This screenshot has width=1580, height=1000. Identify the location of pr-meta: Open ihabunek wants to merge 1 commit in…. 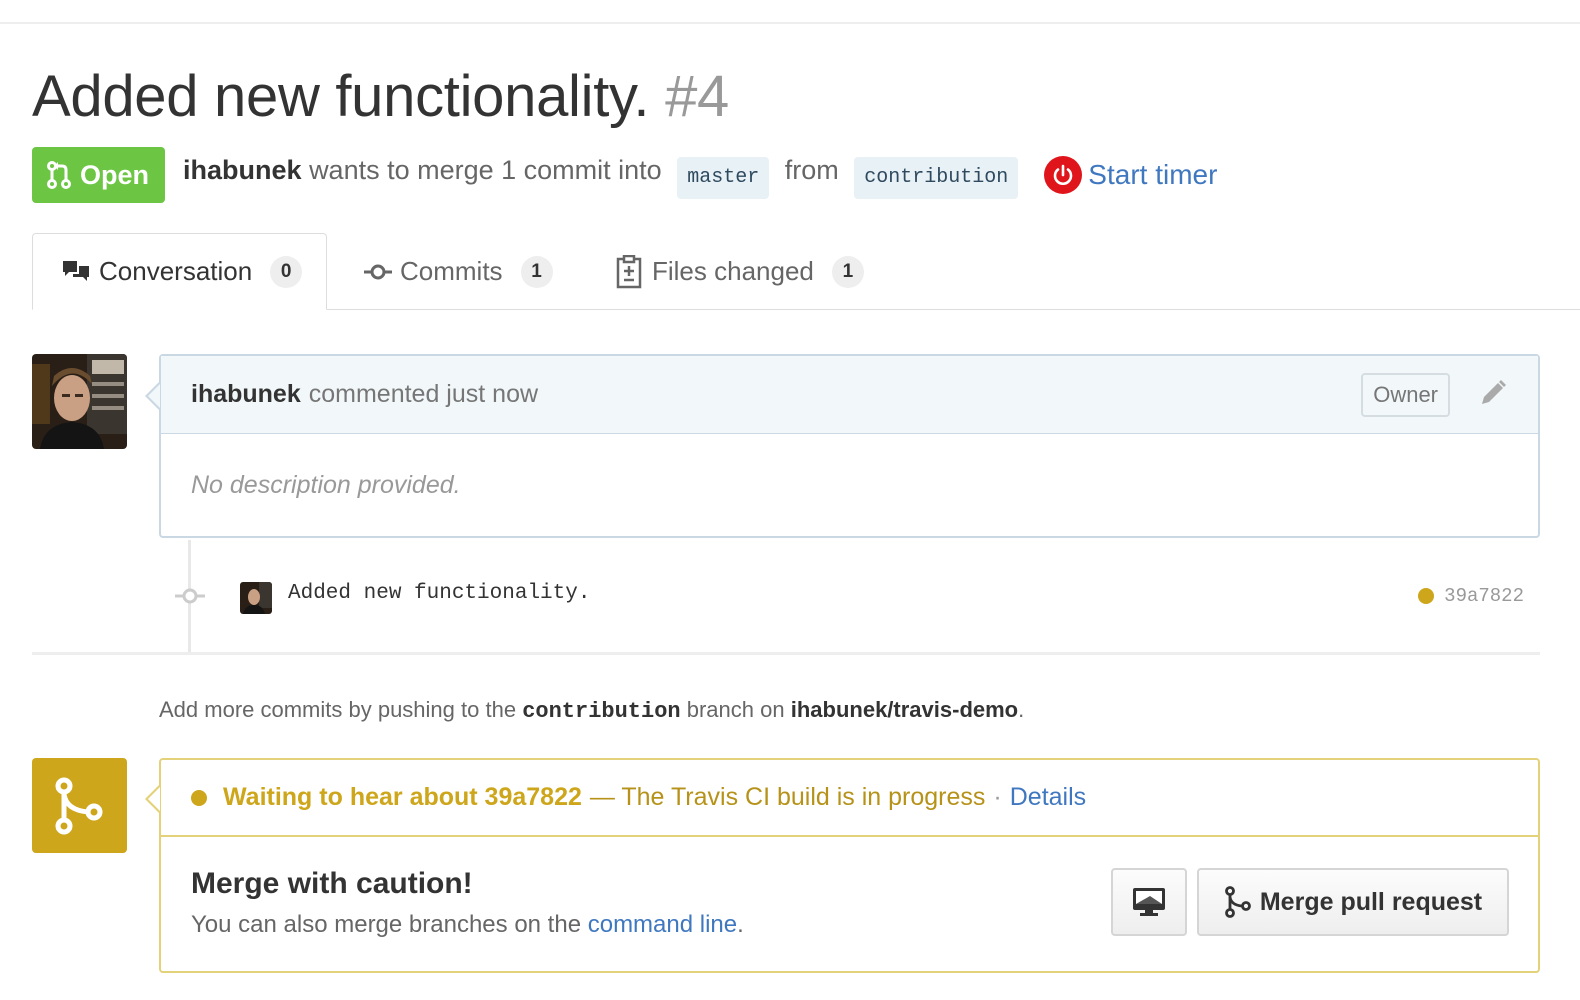
(624, 175).